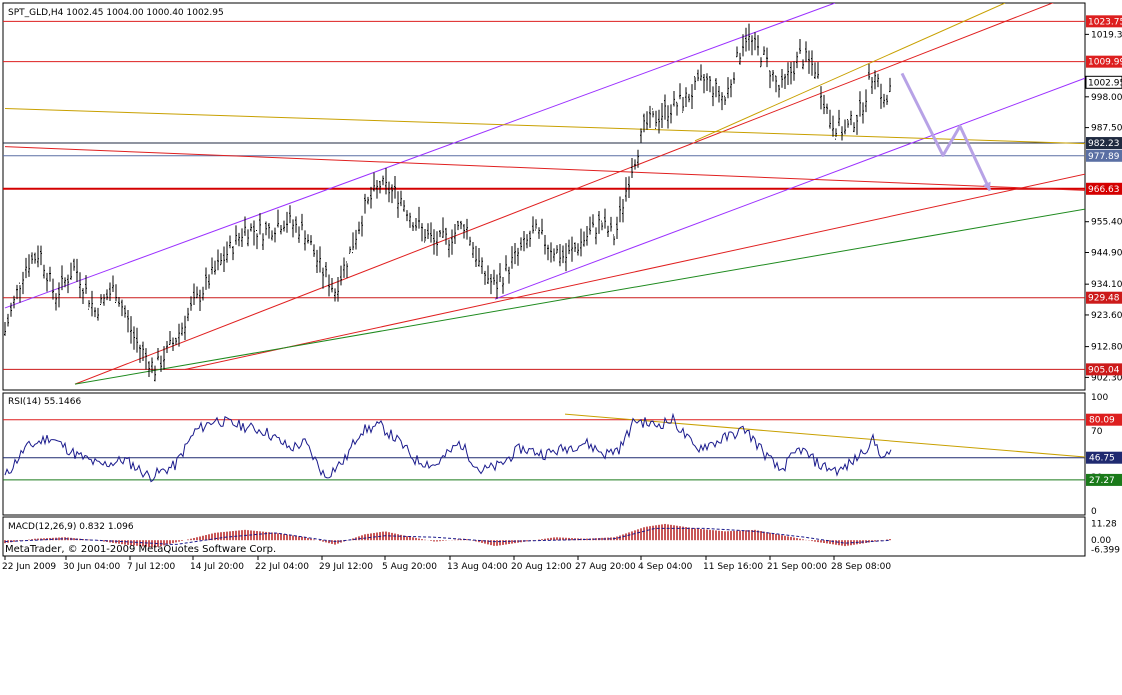 The image size is (1122, 695). I want to click on time-tick-label: 5 Aug 20:00, so click(409, 567).